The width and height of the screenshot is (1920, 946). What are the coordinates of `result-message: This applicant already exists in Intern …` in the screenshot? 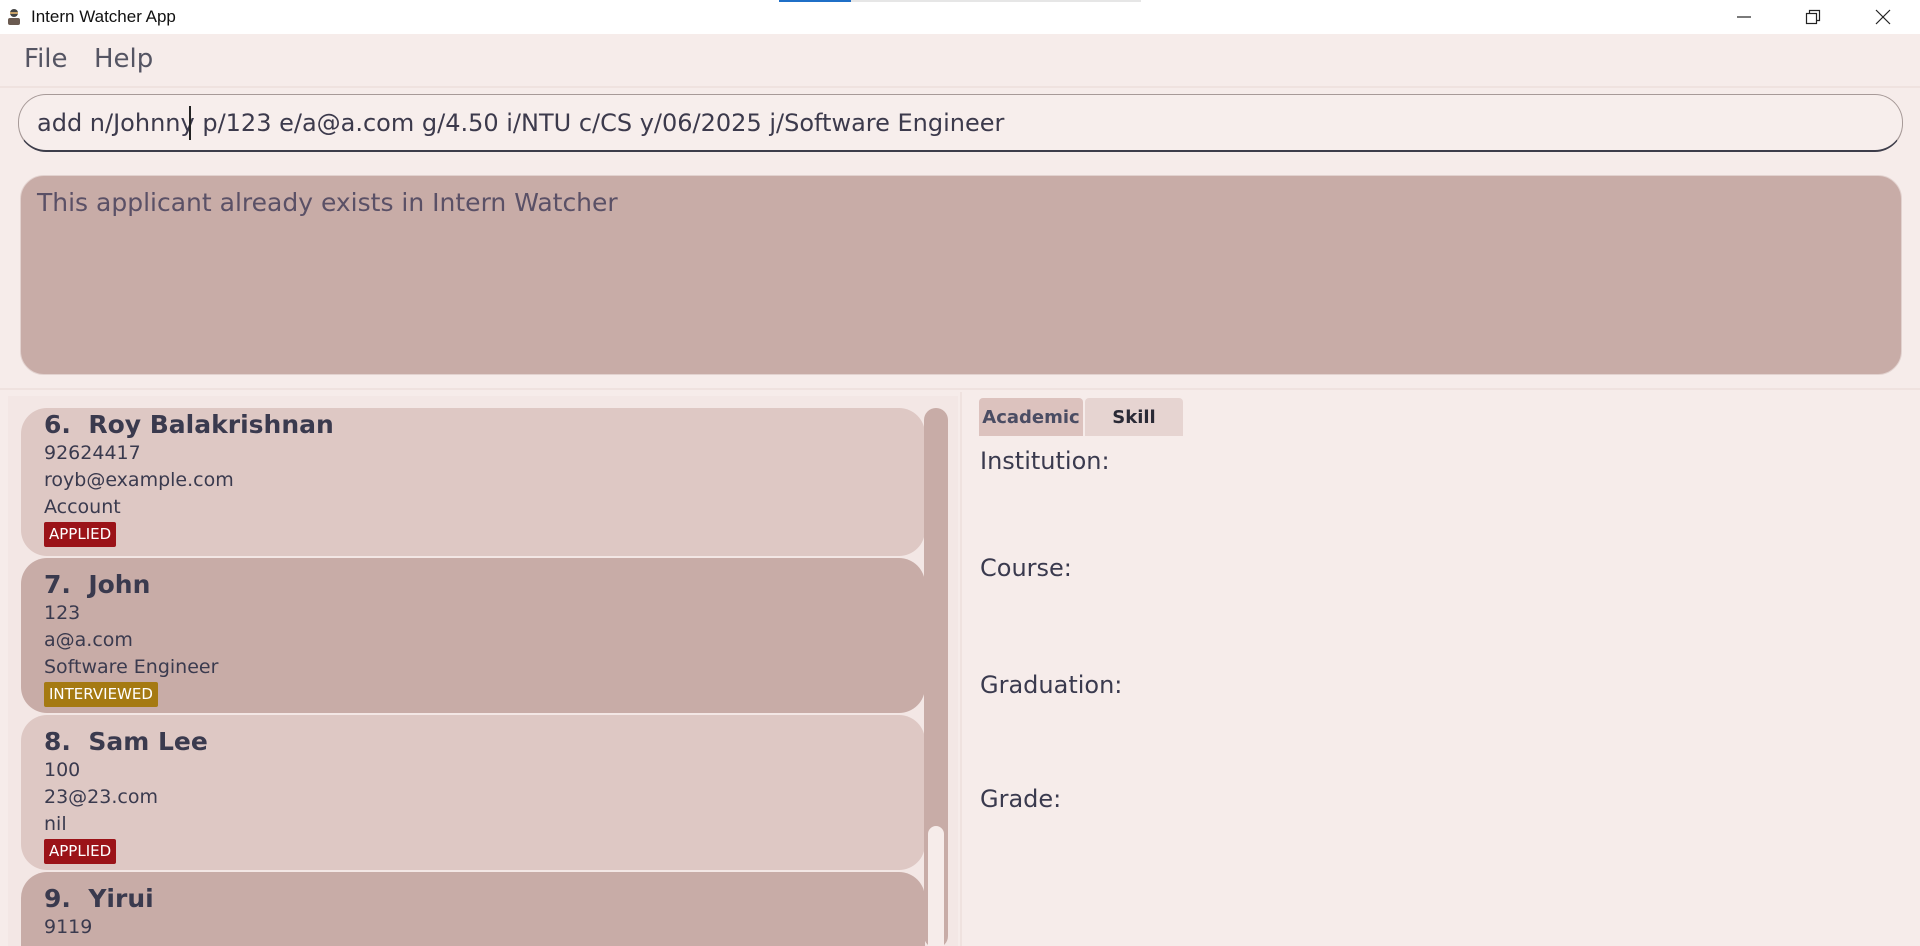 It's located at (327, 202).